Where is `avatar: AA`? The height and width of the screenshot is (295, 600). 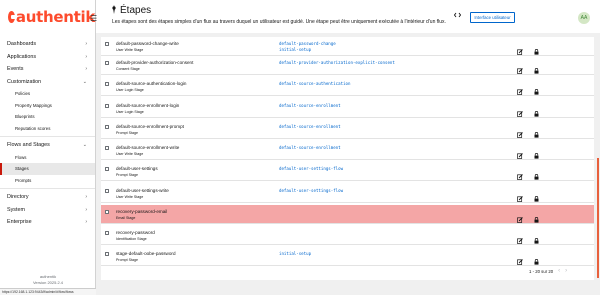
avatar: AA is located at coordinates (584, 18).